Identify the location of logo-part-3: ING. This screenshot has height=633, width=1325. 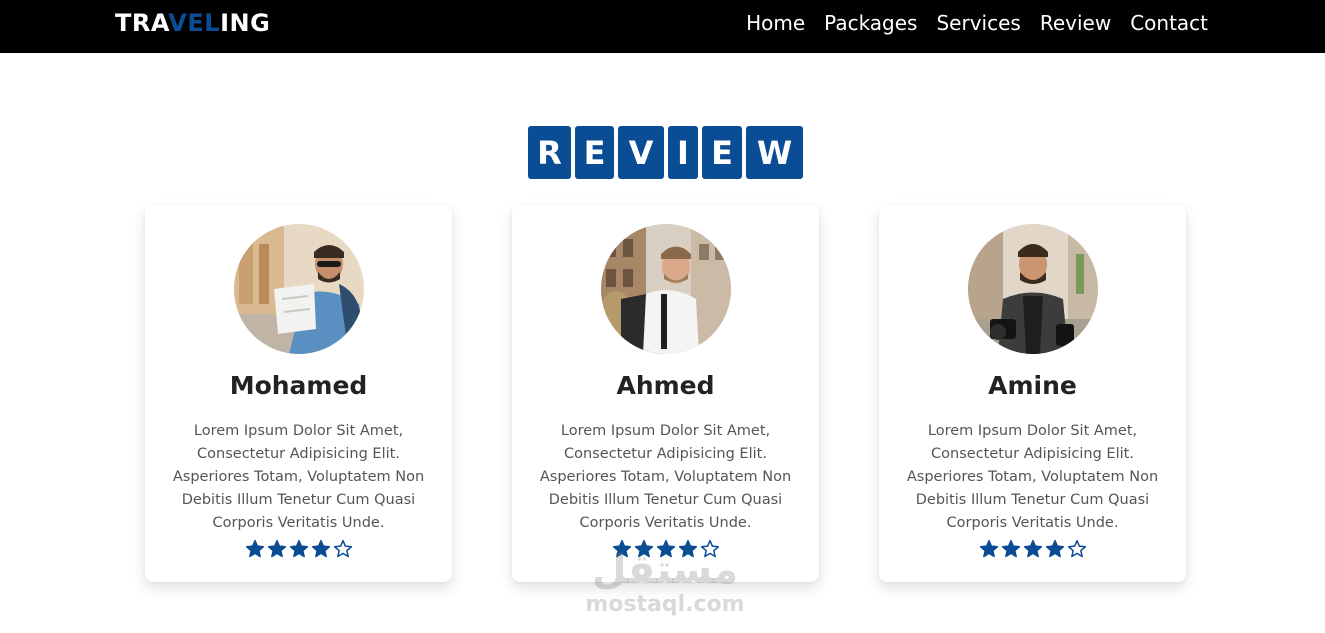
(245, 23).